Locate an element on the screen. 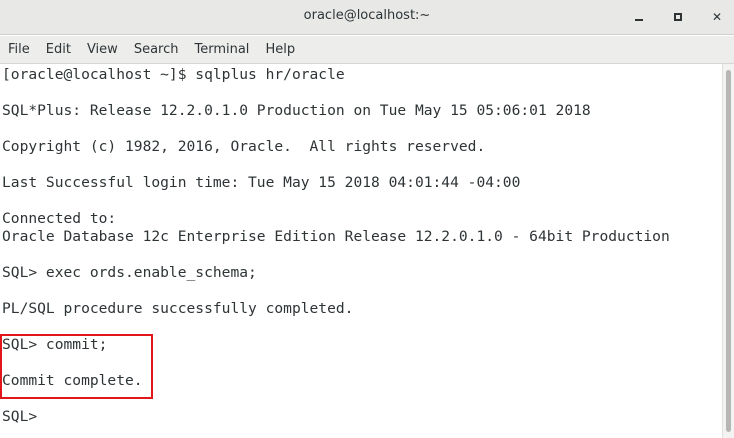 The width and height of the screenshot is (734, 438). scrollbar is located at coordinates (728, 251).